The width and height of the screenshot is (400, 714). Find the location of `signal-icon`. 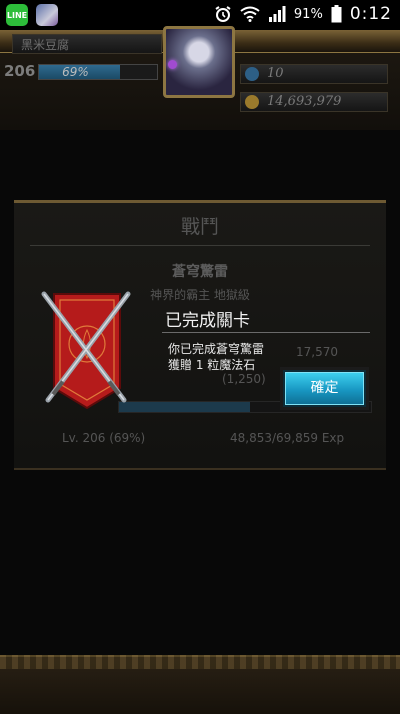

signal-icon is located at coordinates (277, 14).